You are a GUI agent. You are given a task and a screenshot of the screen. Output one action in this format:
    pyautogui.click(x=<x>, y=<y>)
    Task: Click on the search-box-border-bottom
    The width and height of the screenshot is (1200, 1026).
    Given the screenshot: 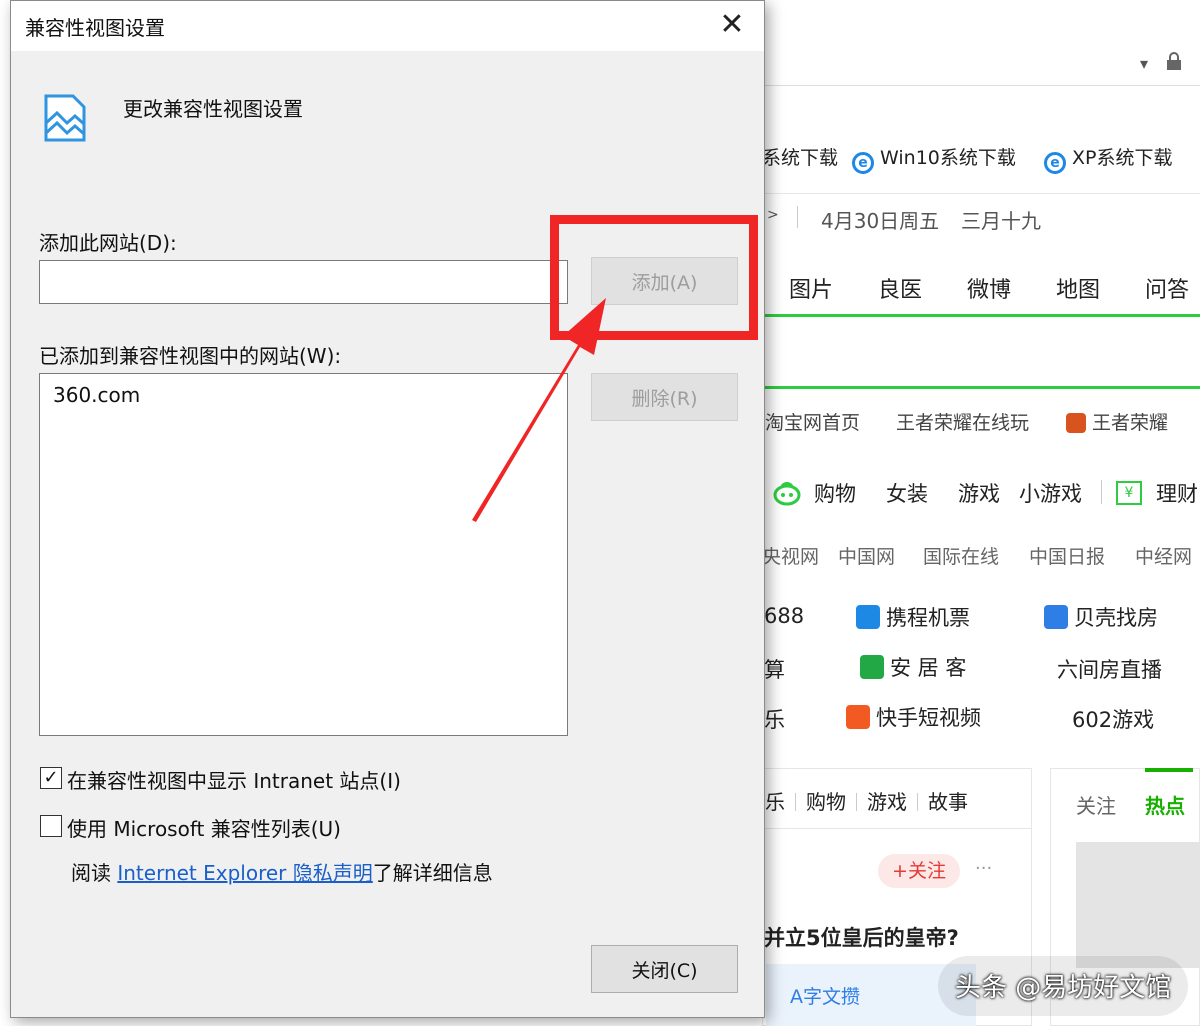 What is the action you would take?
    pyautogui.click(x=982, y=387)
    